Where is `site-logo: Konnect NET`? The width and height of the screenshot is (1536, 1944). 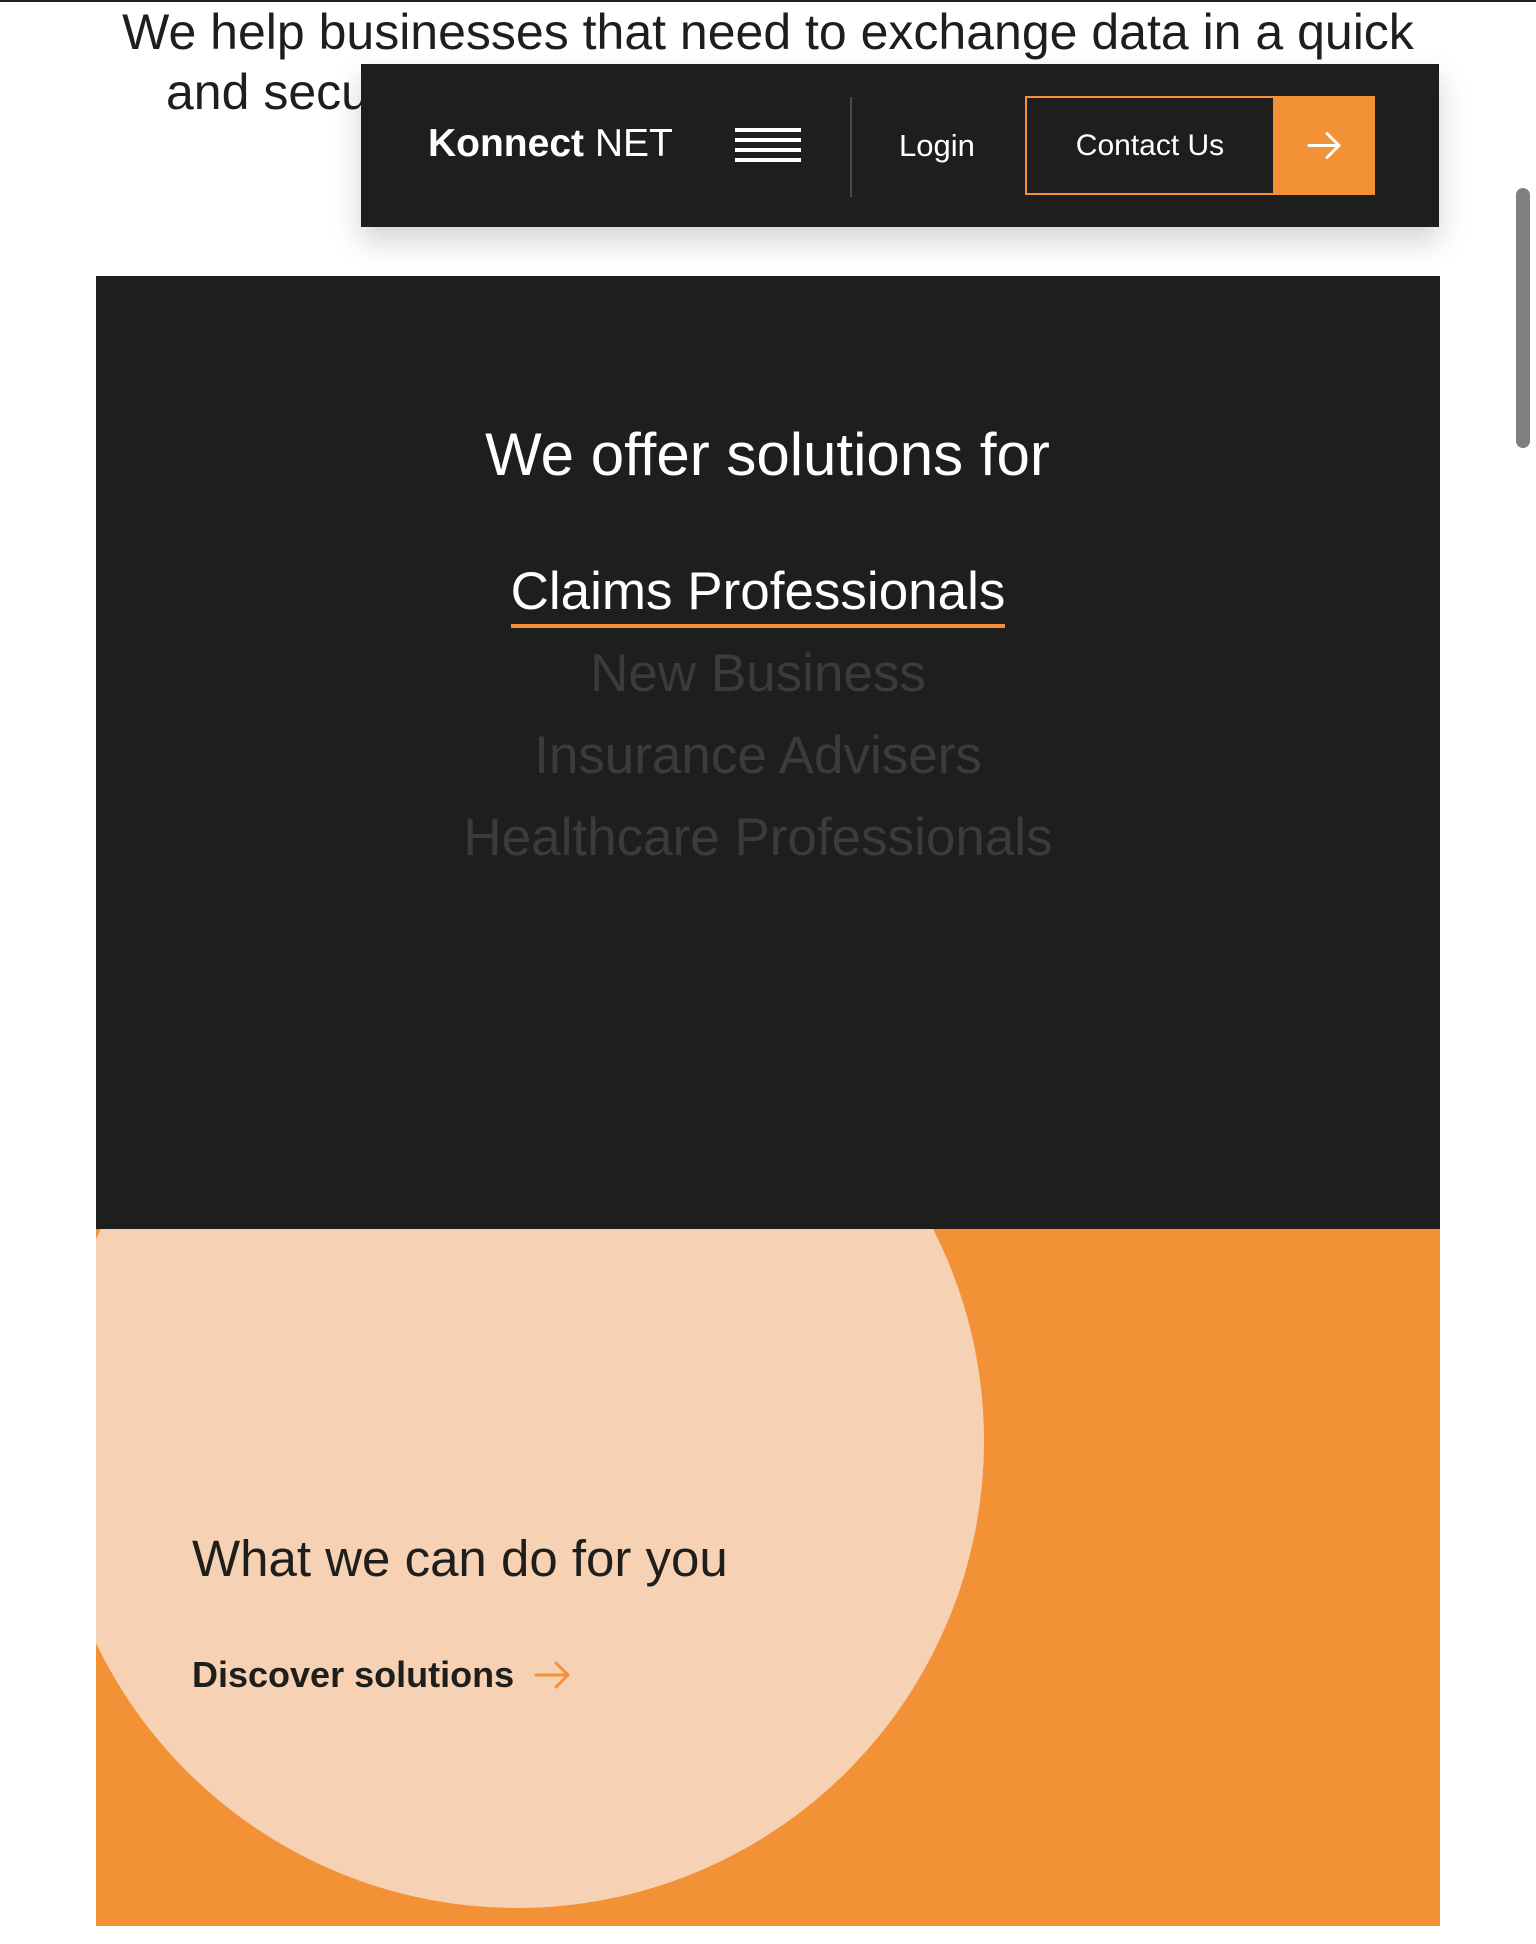 site-logo: Konnect NET is located at coordinates (550, 144).